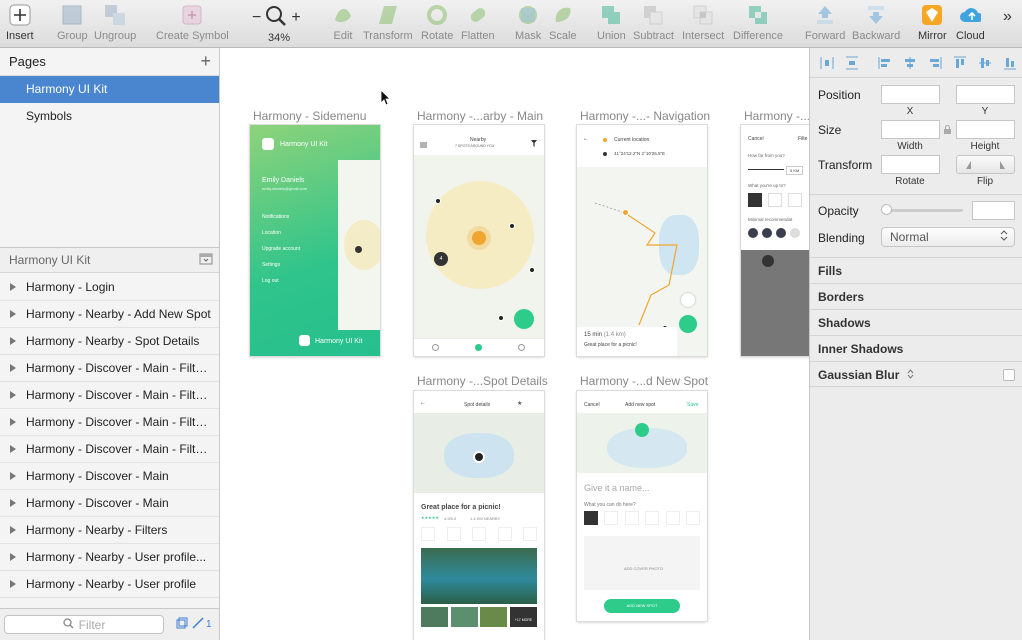 This screenshot has height=640, width=1022. I want to click on transform-button: Transform, so click(388, 25).